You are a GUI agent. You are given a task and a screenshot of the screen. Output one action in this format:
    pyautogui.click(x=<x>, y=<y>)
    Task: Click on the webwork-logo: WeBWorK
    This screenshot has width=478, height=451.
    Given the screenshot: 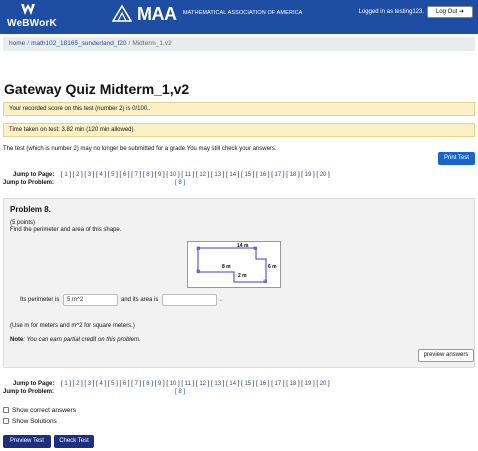 What is the action you would take?
    pyautogui.click(x=34, y=17)
    